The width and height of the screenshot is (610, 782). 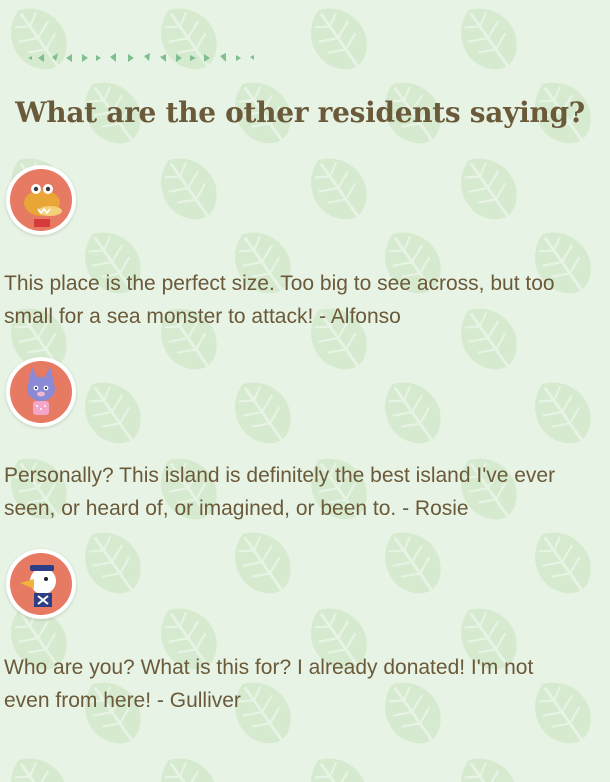 What do you see at coordinates (141, 57) in the screenshot?
I see `decorative-dotted-line` at bounding box center [141, 57].